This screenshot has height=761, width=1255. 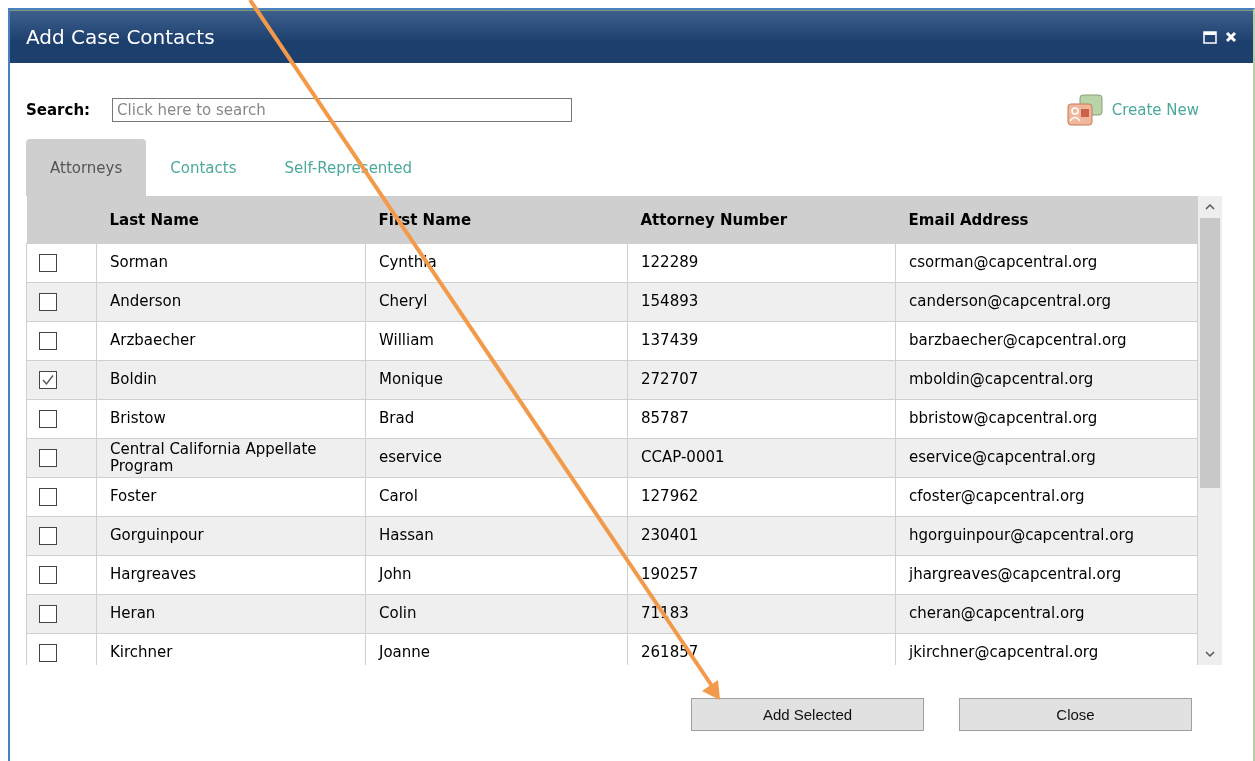 What do you see at coordinates (496, 458) in the screenshot?
I see `table-cell: eservice` at bounding box center [496, 458].